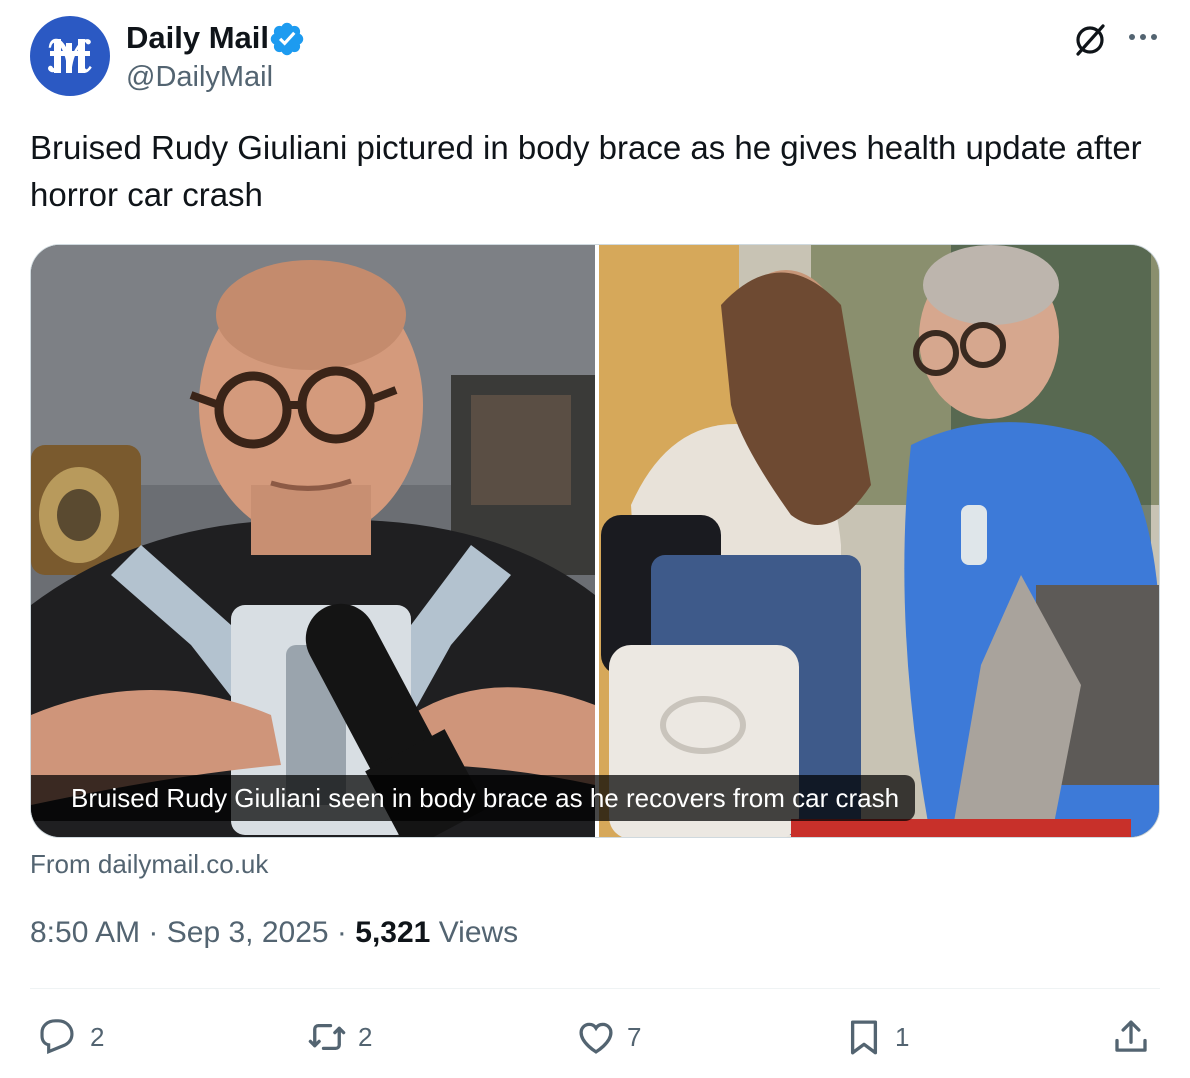  I want to click on like-count: 7, so click(634, 1036).